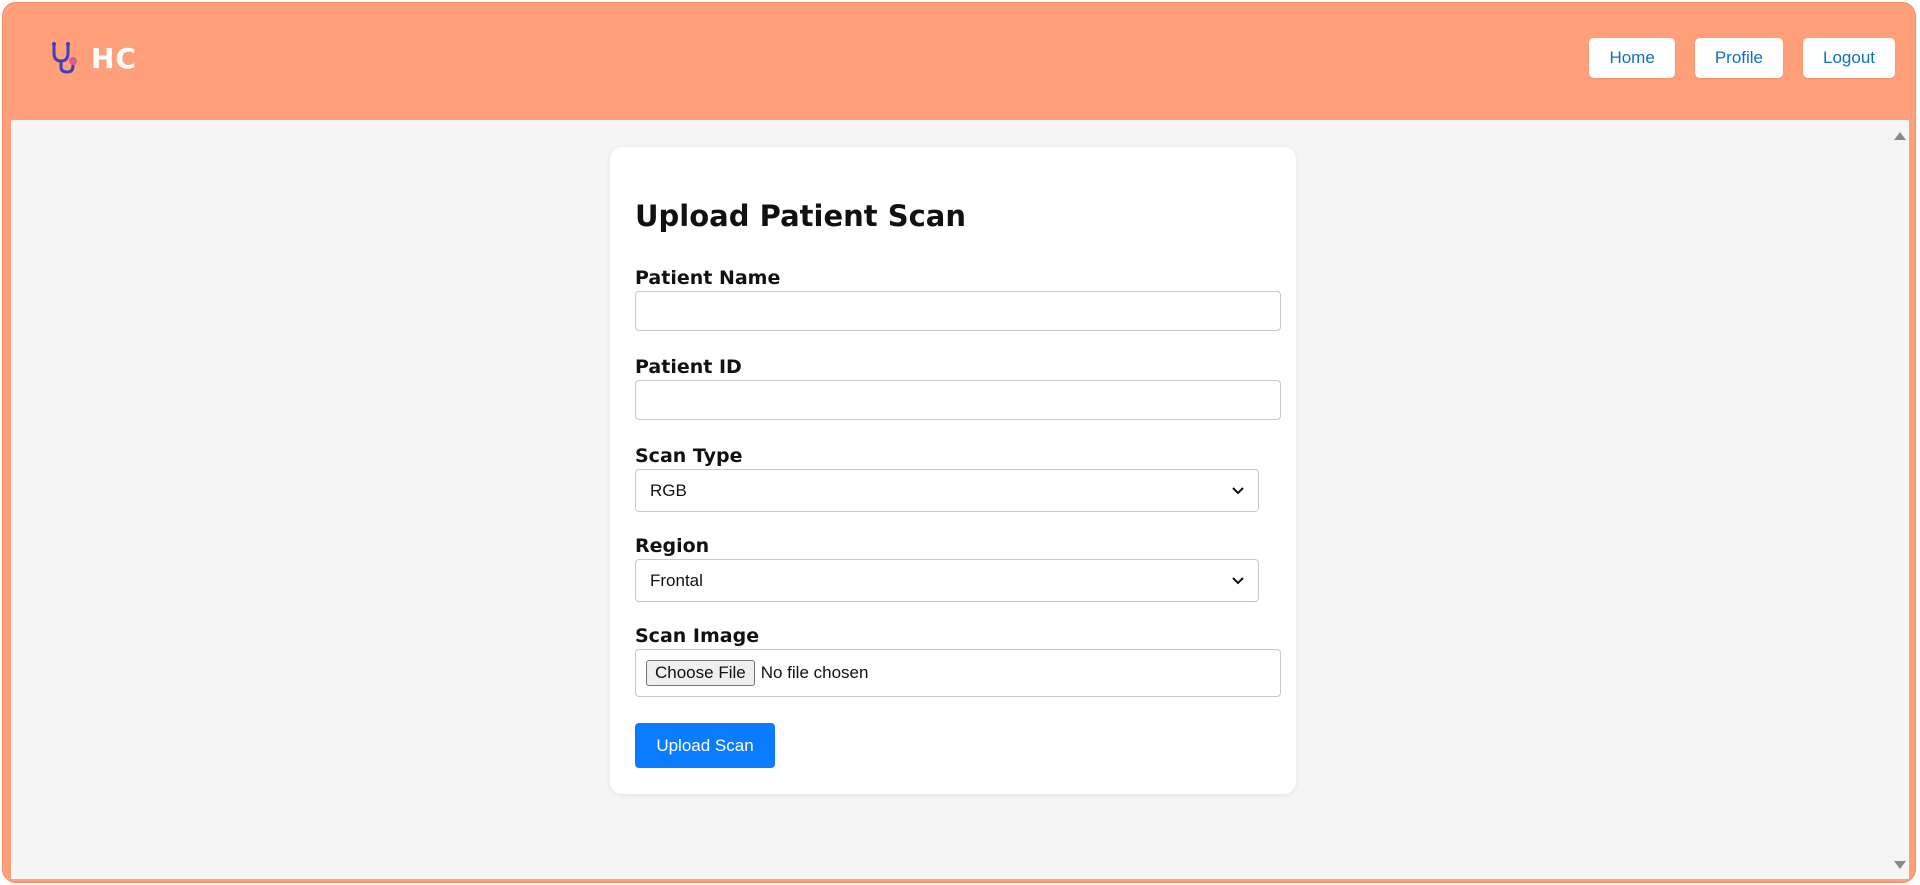  What do you see at coordinates (114, 58) in the screenshot?
I see `logo-text: HC` at bounding box center [114, 58].